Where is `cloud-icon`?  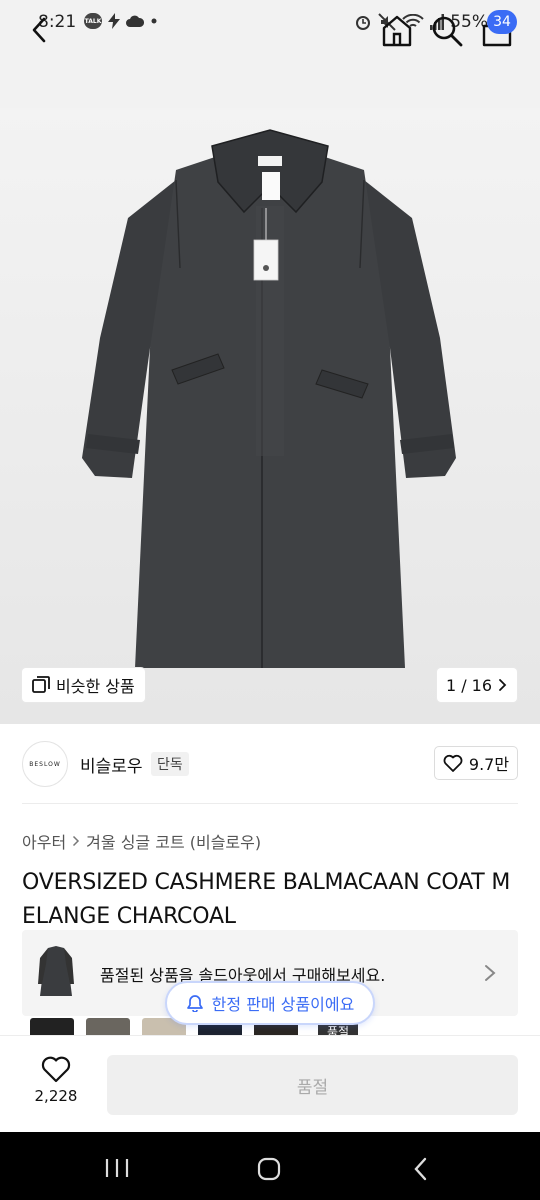
cloud-icon is located at coordinates (135, 21).